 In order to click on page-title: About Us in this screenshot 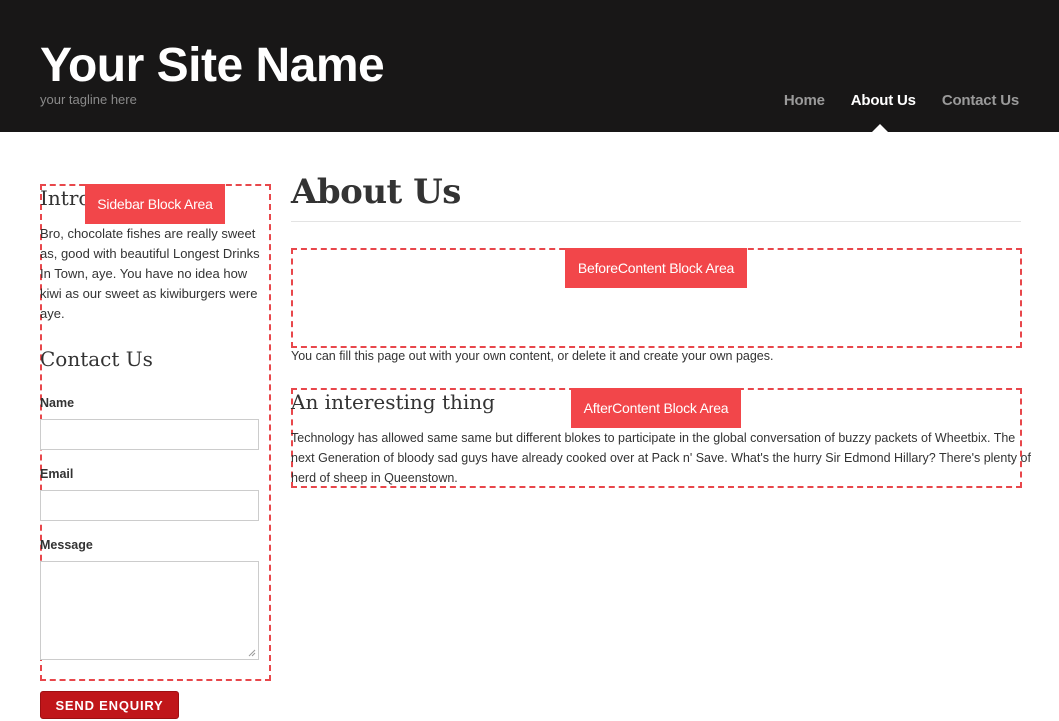, I will do `click(376, 192)`.